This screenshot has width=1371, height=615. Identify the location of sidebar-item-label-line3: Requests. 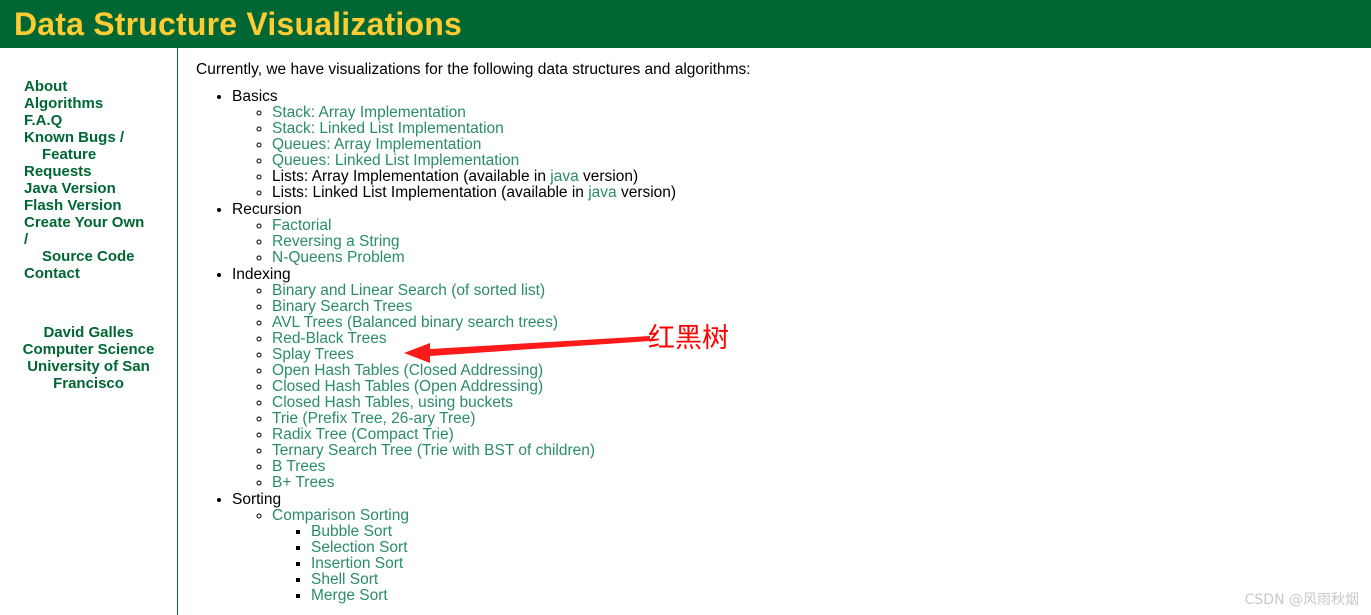
(58, 171).